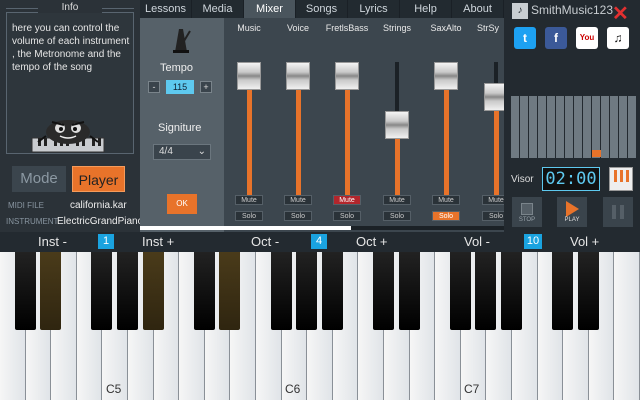 The image size is (640, 400). Describe the element at coordinates (587, 38) in the screenshot. I see `youtube-icon: You` at that location.